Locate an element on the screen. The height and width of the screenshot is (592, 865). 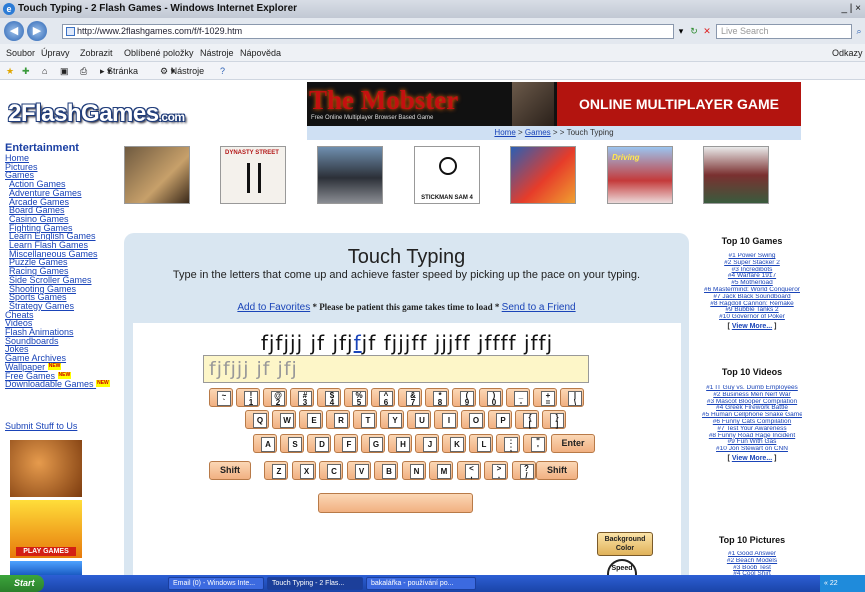
top-video-item: #8 Funny Road Rage Incident is located at coordinates (752, 436).